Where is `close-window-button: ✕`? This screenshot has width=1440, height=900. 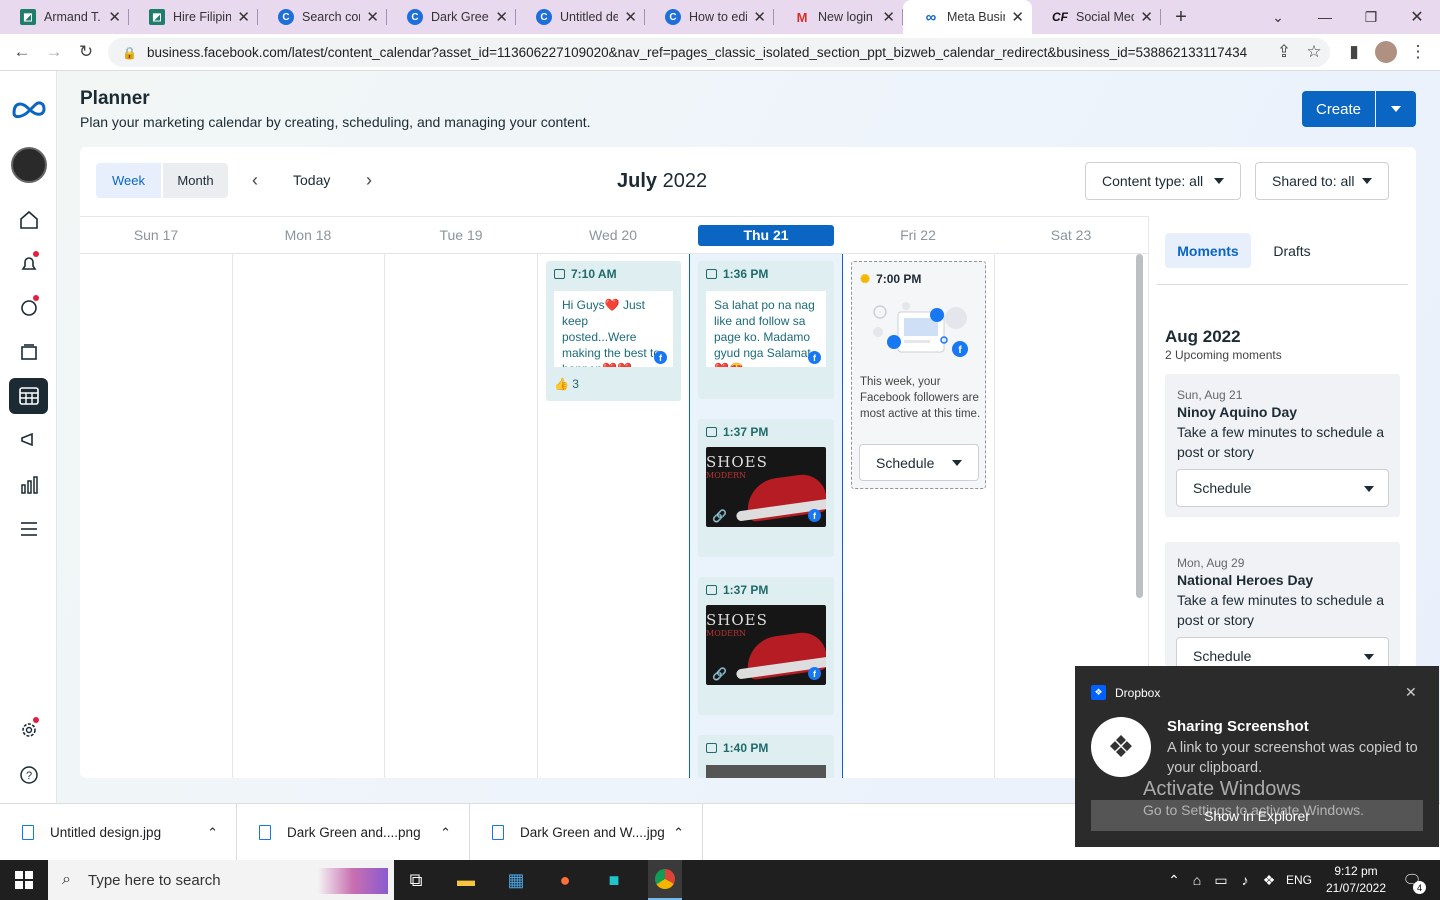 close-window-button: ✕ is located at coordinates (1417, 17).